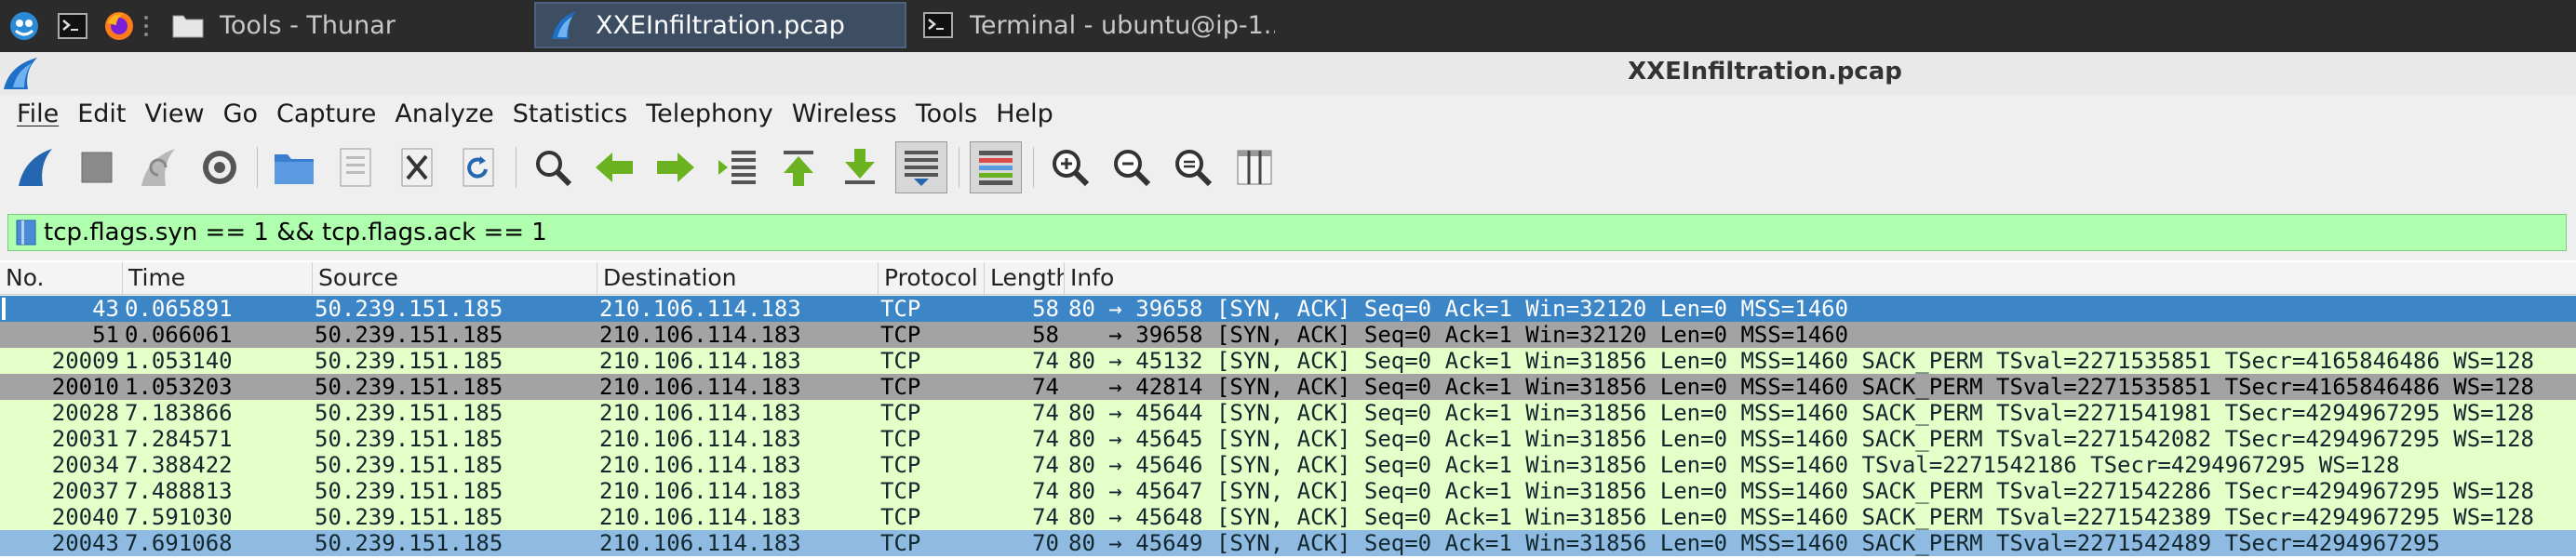  I want to click on open-file-button, so click(294, 167).